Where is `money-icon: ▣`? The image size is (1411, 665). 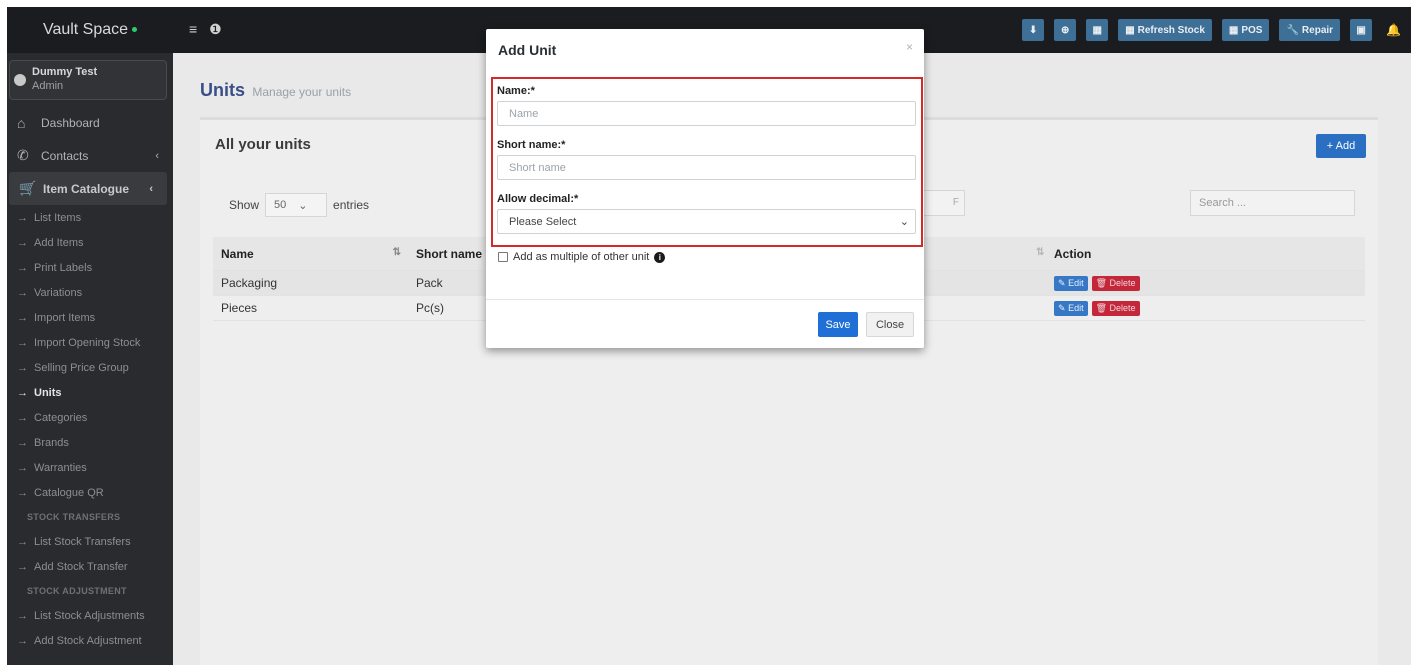
money-icon: ▣ is located at coordinates (1361, 30).